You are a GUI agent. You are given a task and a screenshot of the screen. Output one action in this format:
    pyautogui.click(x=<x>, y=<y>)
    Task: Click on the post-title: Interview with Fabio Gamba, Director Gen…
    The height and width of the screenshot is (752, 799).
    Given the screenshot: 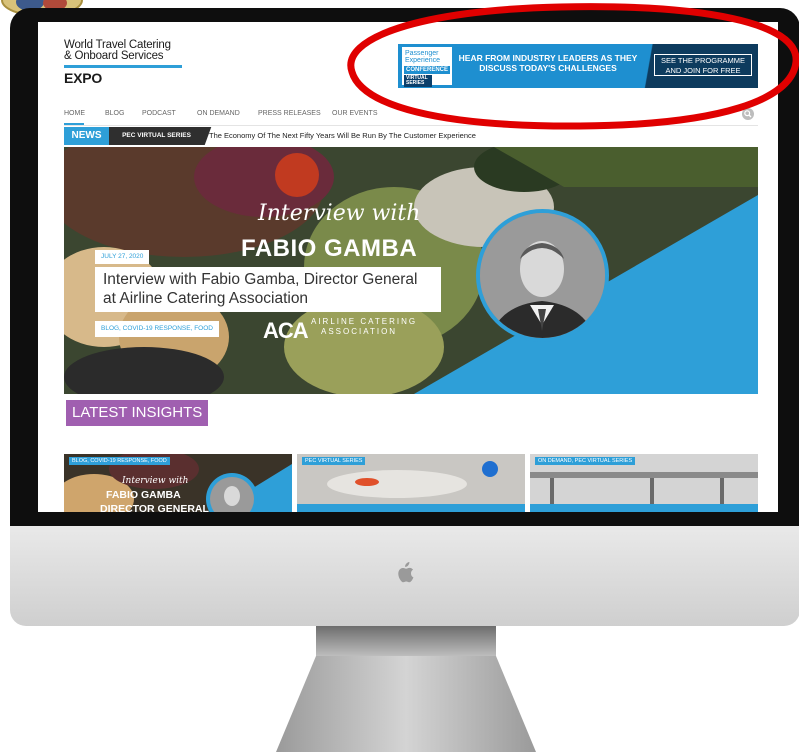 What is the action you would take?
    pyautogui.click(x=268, y=289)
    